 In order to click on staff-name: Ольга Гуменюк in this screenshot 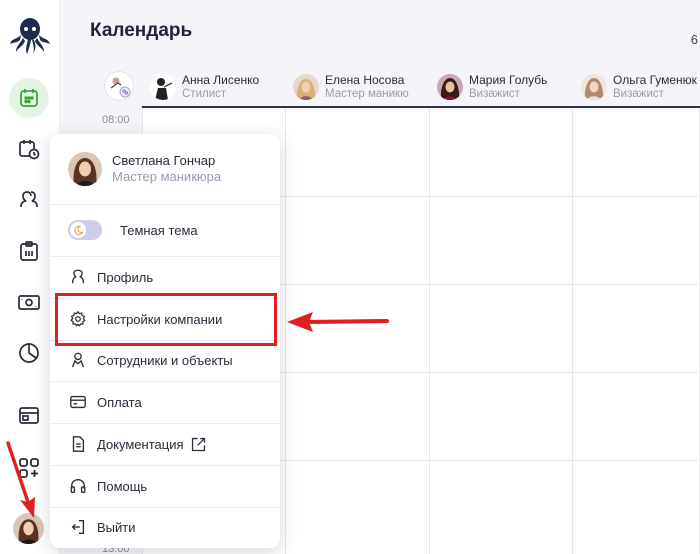, I will do `click(655, 80)`.